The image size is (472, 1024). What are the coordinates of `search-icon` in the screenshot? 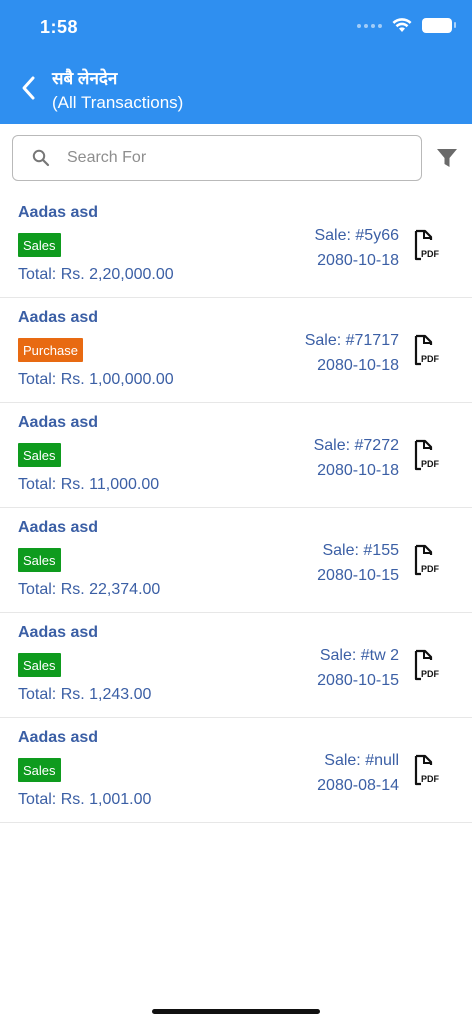 It's located at (41, 158).